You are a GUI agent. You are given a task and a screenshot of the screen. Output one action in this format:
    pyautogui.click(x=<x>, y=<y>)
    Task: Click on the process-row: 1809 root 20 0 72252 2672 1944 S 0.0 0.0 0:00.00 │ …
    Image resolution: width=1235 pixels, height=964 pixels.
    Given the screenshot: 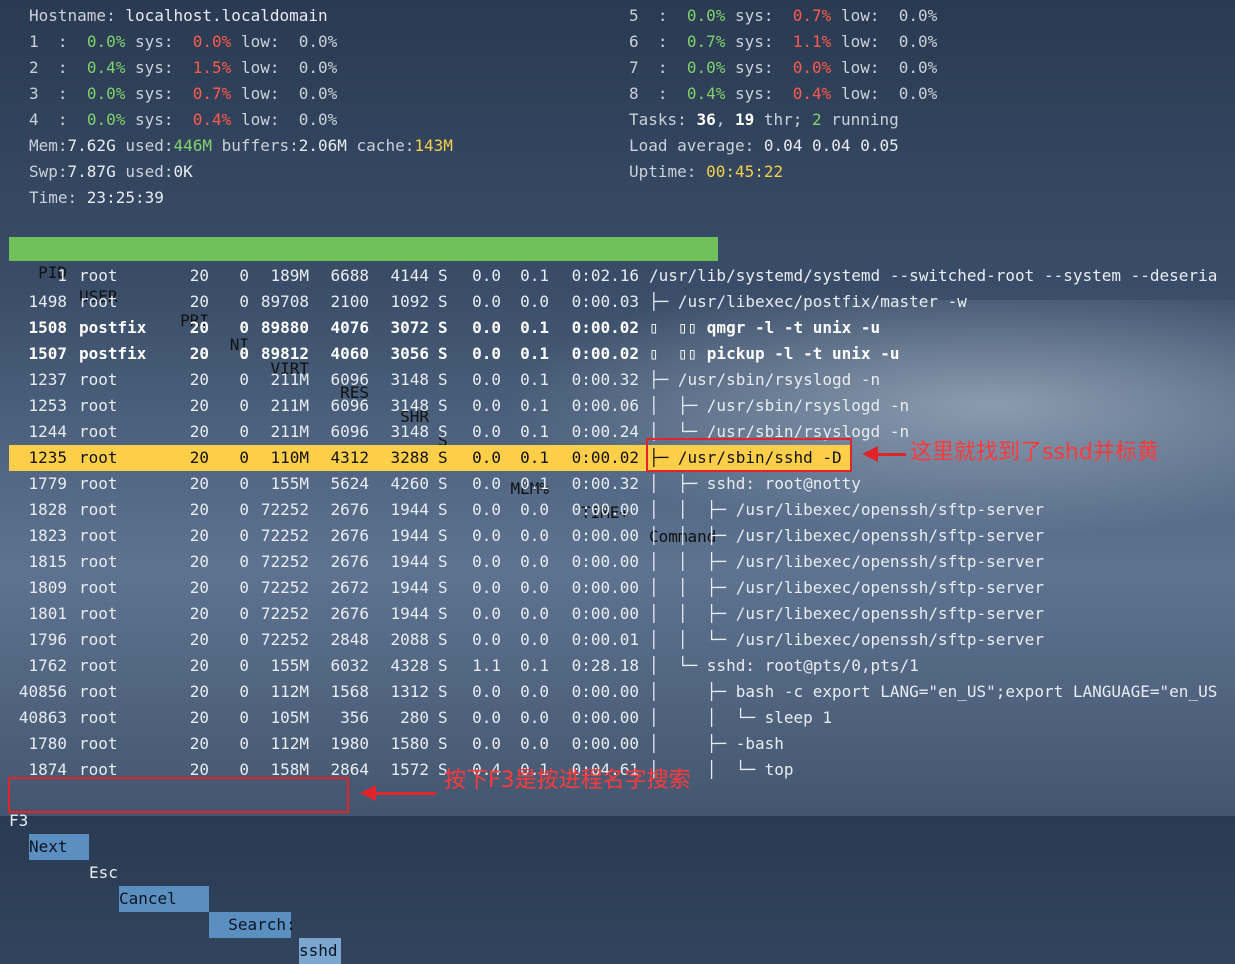 What is the action you would take?
    pyautogui.click(x=617, y=588)
    